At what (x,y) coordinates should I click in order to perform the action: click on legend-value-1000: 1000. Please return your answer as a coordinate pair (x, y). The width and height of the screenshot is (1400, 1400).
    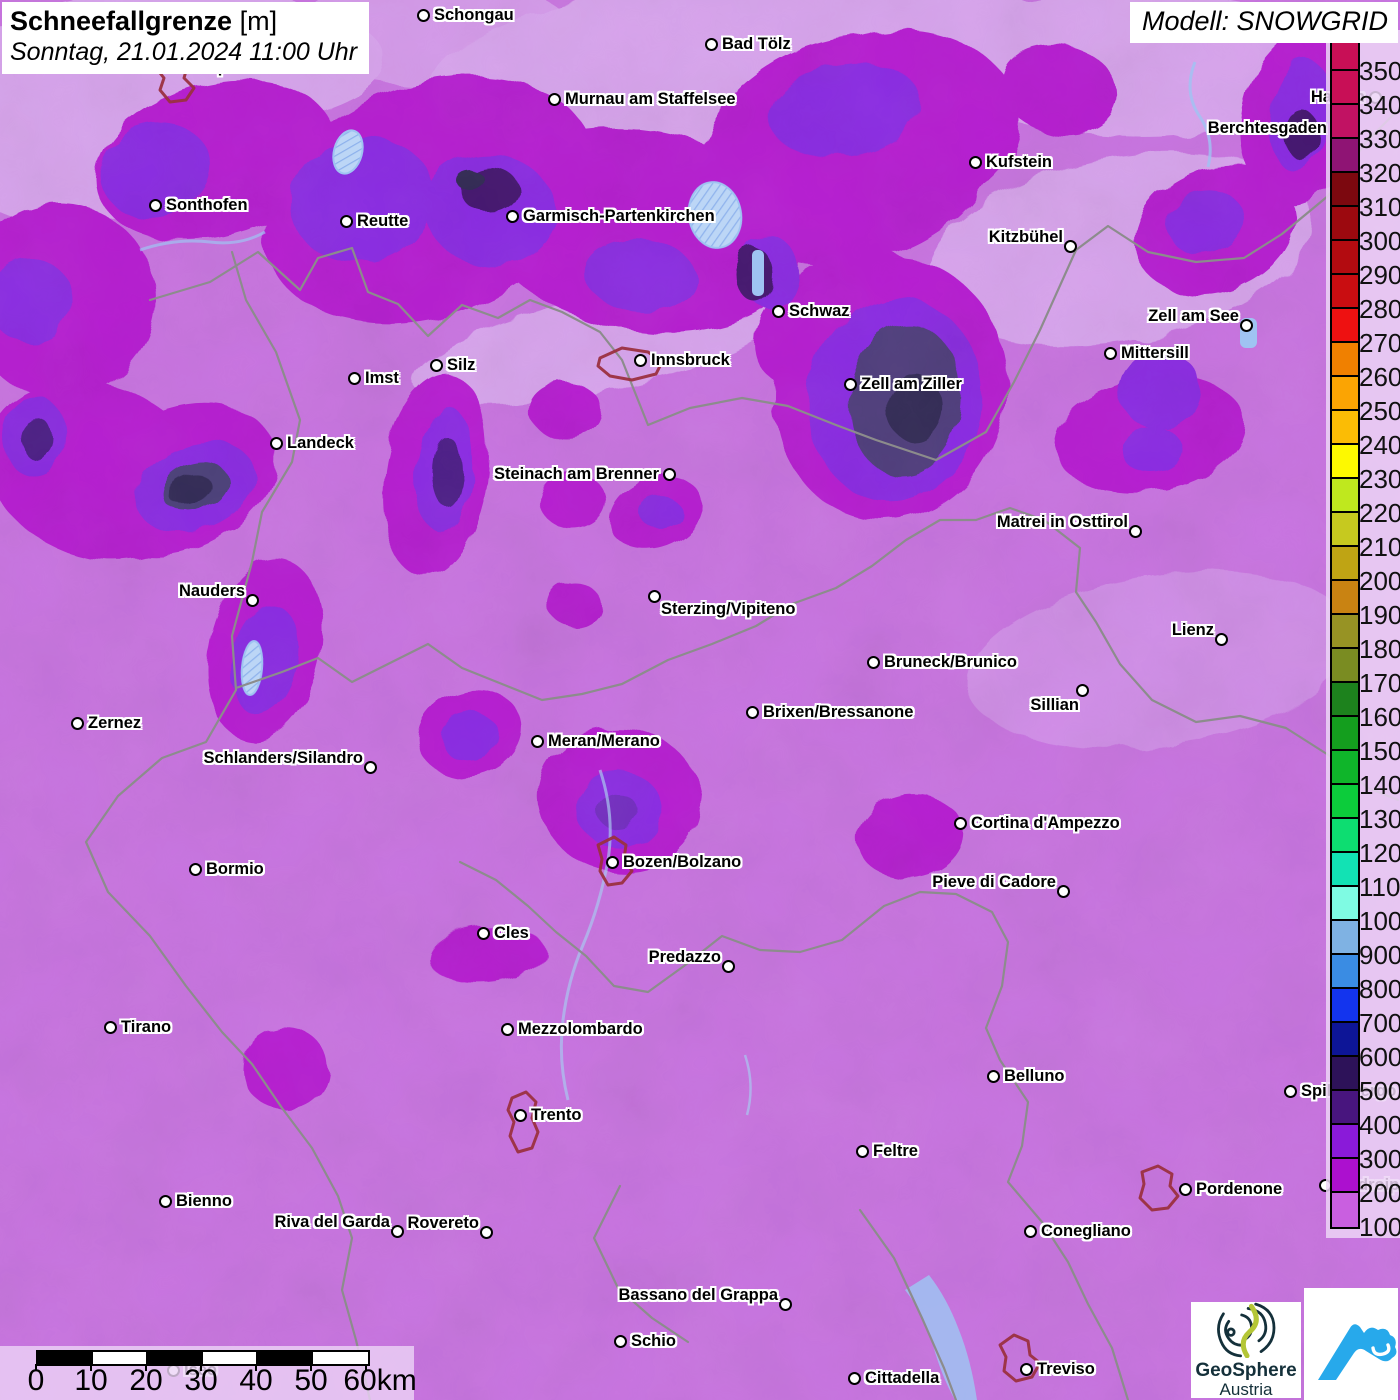
    Looking at the image, I should click on (1379, 921).